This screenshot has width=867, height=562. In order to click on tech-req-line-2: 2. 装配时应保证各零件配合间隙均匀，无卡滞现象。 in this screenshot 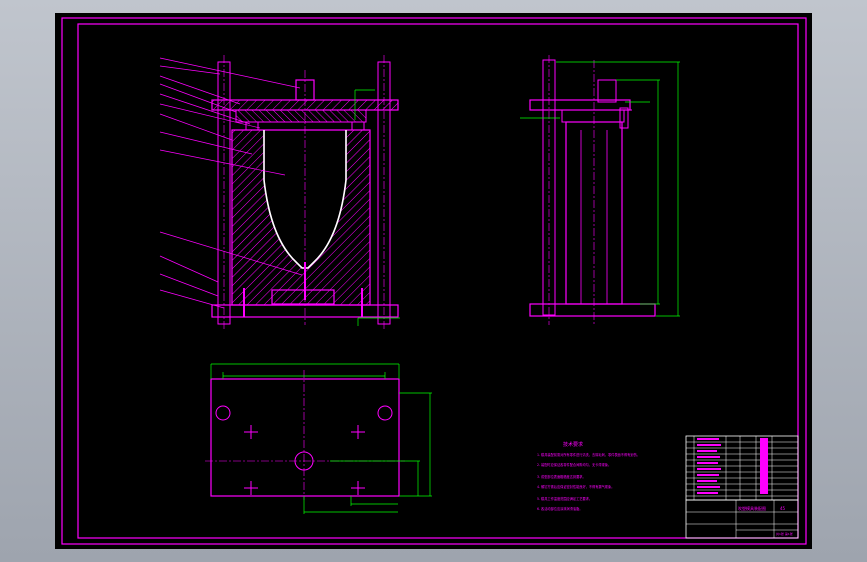, I will do `click(574, 464)`.